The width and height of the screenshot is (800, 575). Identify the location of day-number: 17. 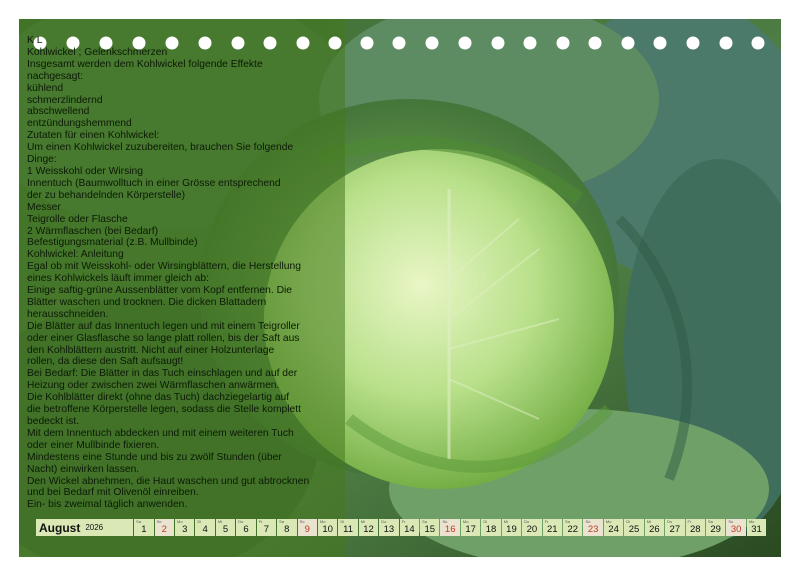
(470, 529).